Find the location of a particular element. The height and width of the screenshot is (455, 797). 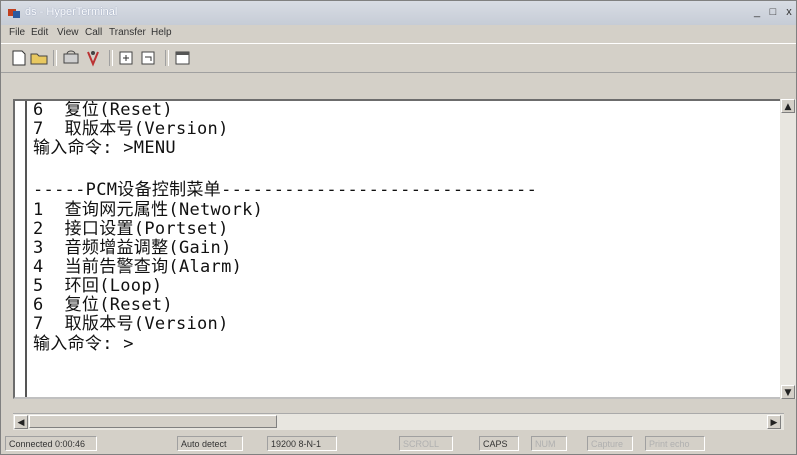

status-connected: Connected 0:00:46 is located at coordinates (51, 443).